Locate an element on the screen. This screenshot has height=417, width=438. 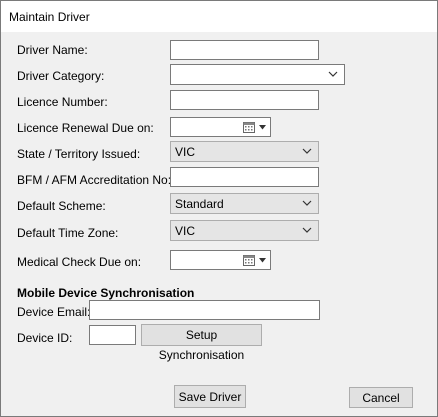
state-territory-value: VIC is located at coordinates (185, 152).